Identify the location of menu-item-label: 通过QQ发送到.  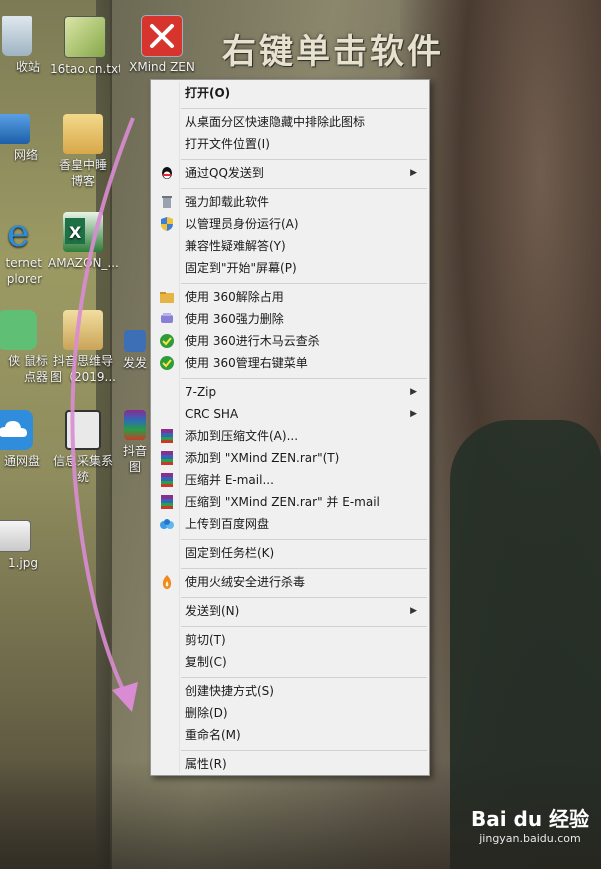
(224, 173).